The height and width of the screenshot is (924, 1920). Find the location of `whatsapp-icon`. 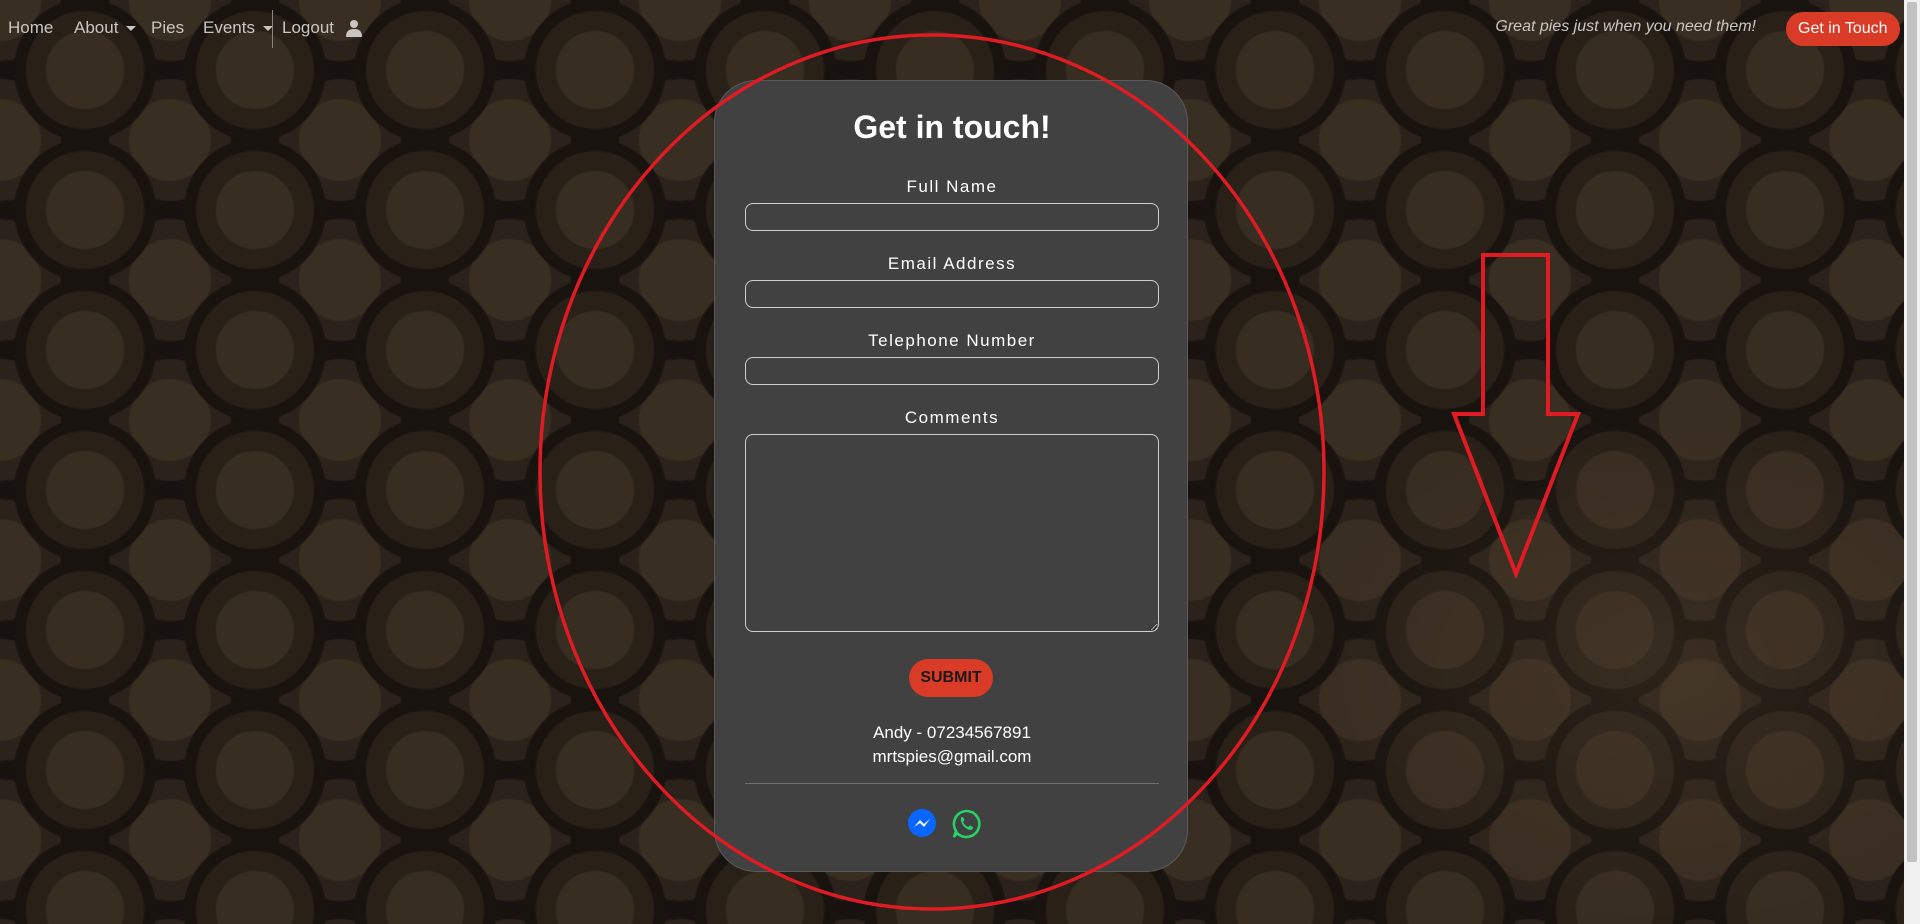

whatsapp-icon is located at coordinates (966, 824).